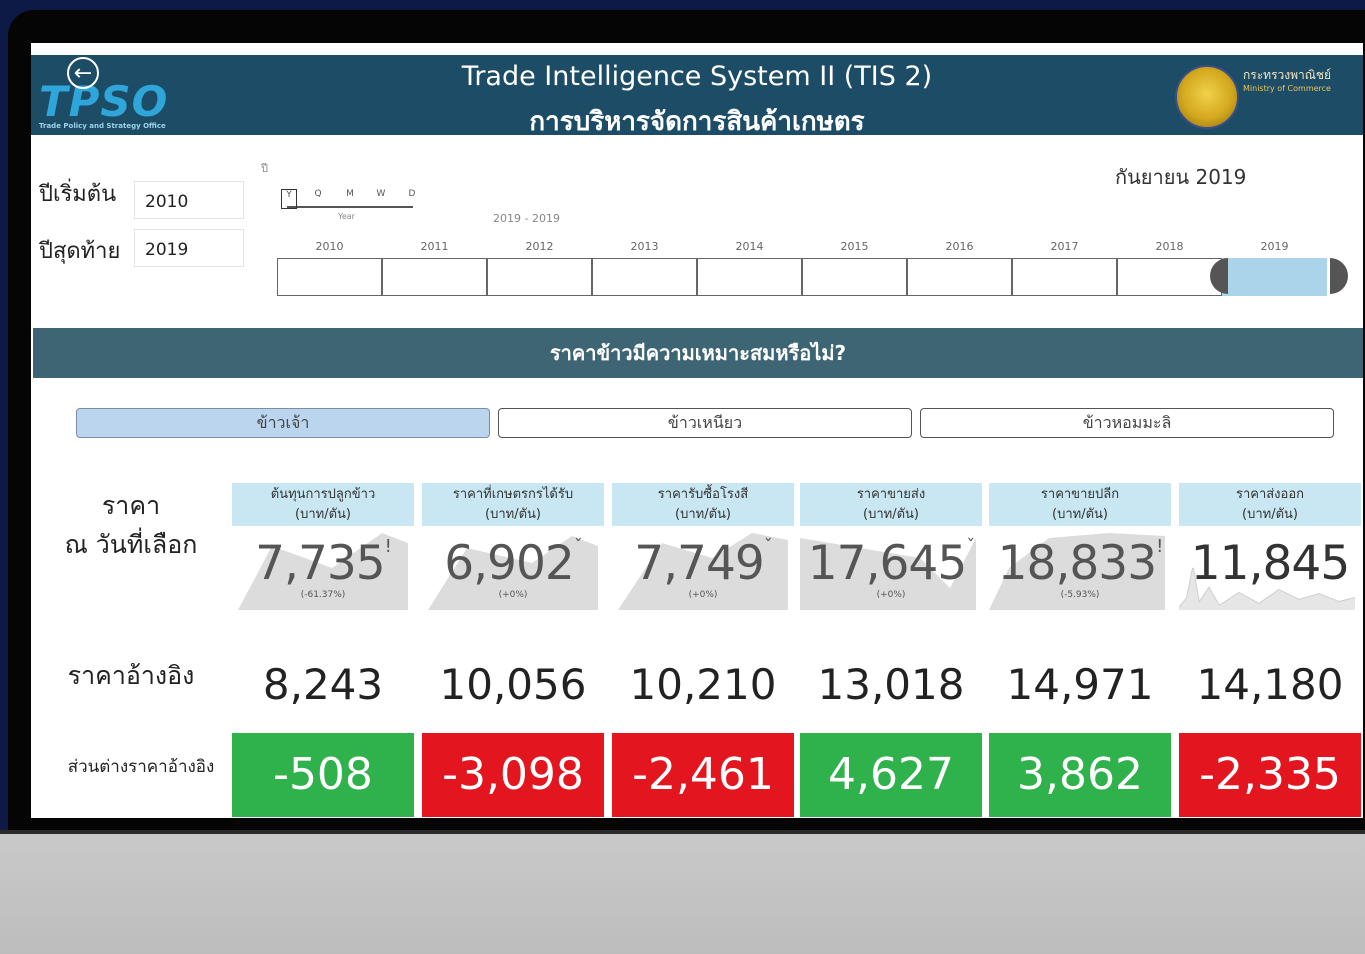 The height and width of the screenshot is (954, 1365). I want to click on end-year-label: ปีสุดท้าย, so click(80, 251).